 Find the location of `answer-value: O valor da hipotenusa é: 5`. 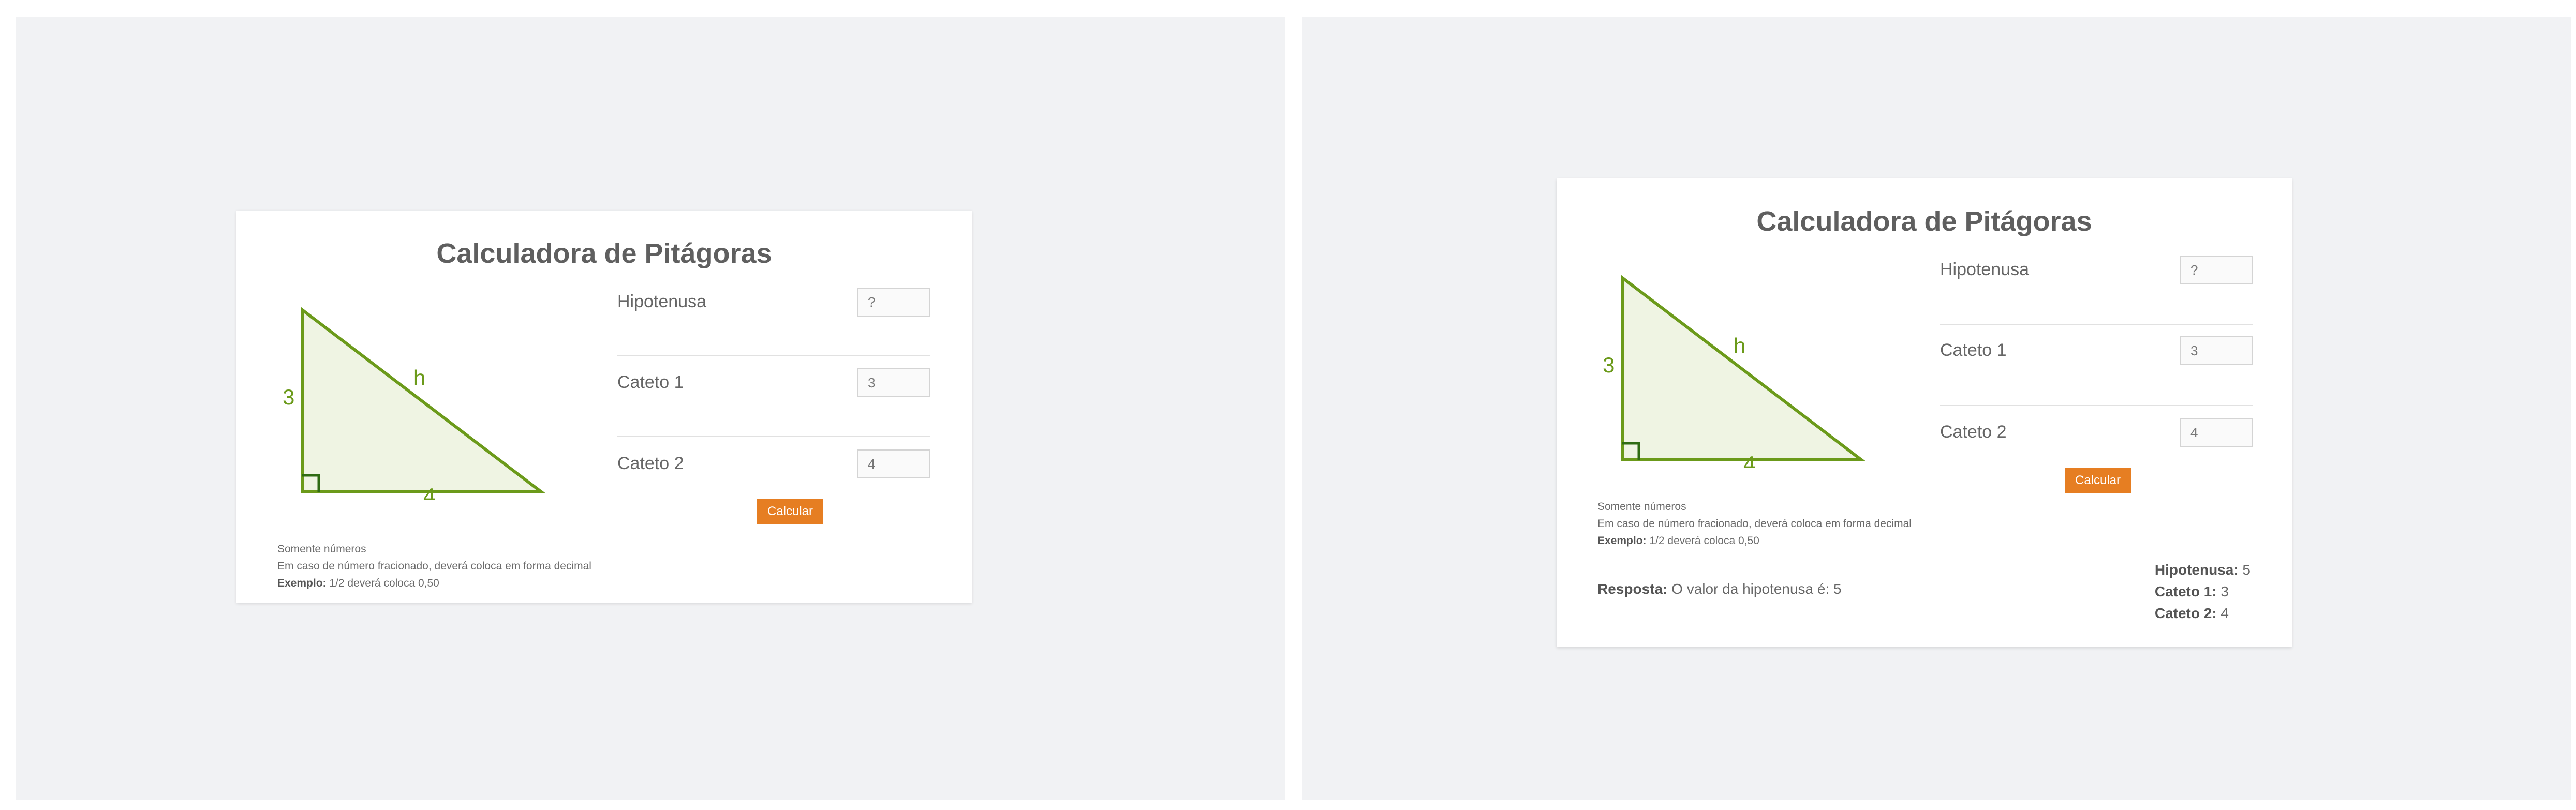

answer-value: O valor da hipotenusa é: 5 is located at coordinates (1754, 589).